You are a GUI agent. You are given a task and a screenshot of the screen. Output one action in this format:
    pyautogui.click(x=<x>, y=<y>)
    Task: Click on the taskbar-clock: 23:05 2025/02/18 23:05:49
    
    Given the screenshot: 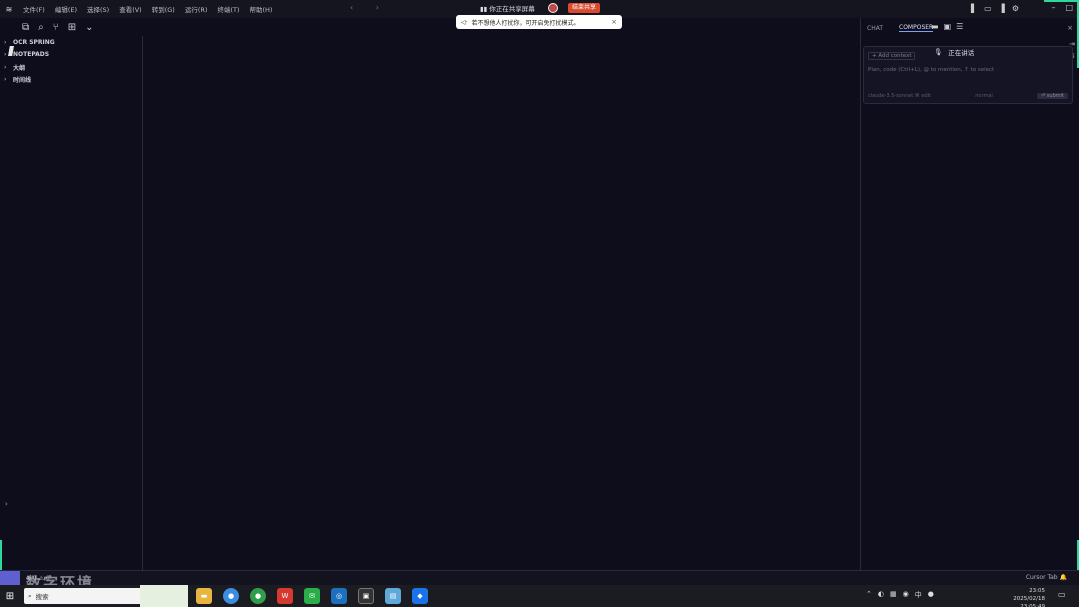 What is the action you would take?
    pyautogui.click(x=1024, y=597)
    